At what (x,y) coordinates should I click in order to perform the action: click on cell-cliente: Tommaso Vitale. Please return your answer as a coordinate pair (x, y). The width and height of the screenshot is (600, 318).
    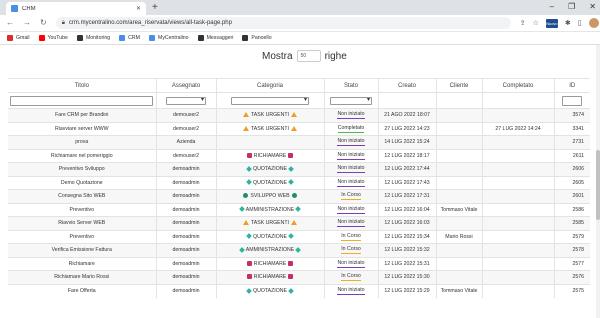
    Looking at the image, I should click on (459, 290).